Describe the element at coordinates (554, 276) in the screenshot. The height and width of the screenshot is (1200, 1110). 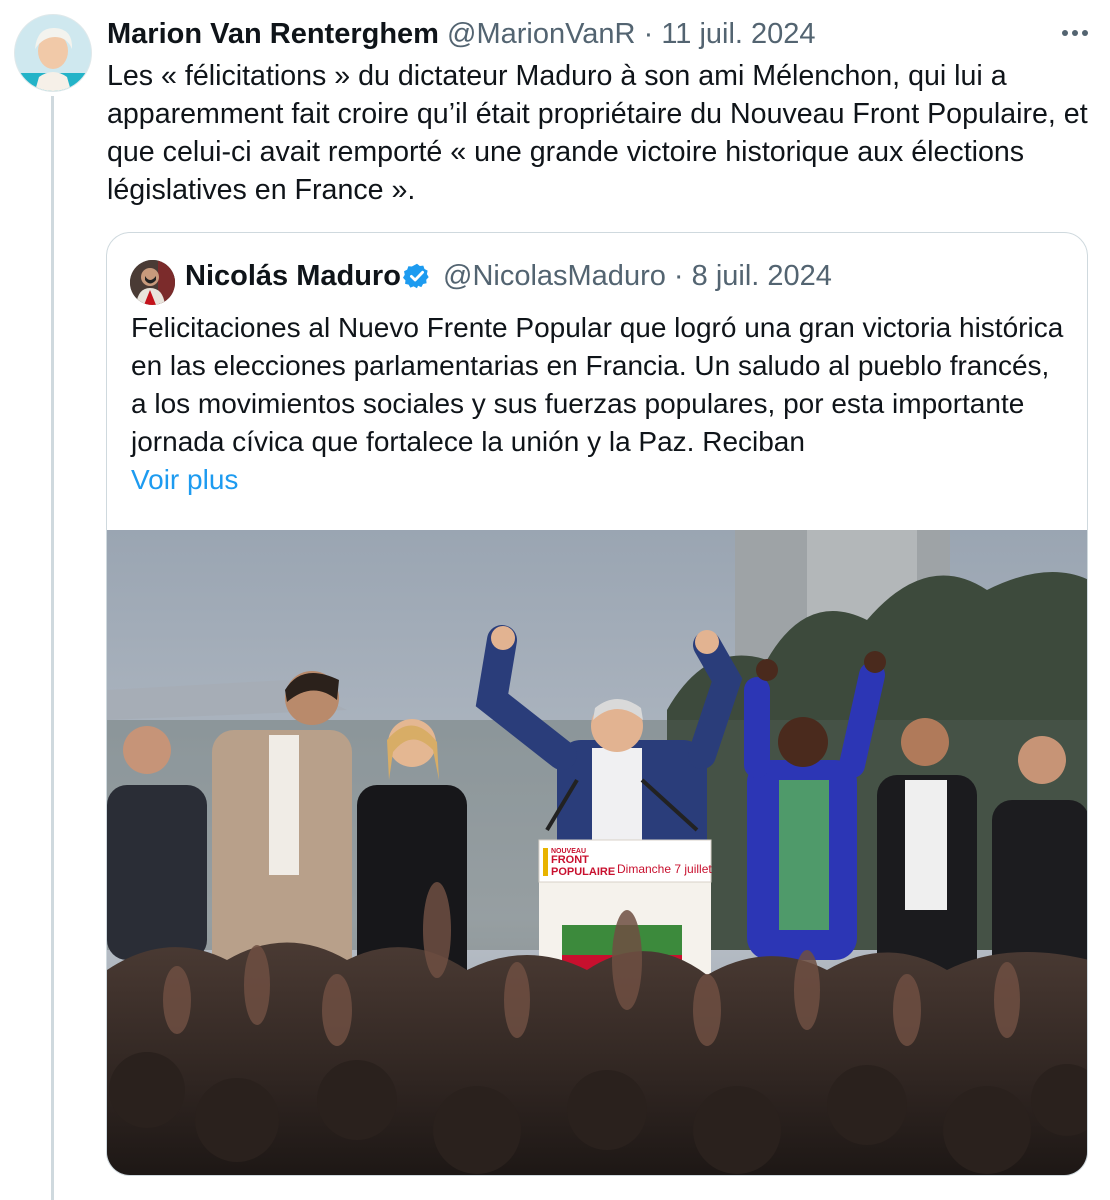
I see `quoted-author-handle: @NicolasMaduro` at that location.